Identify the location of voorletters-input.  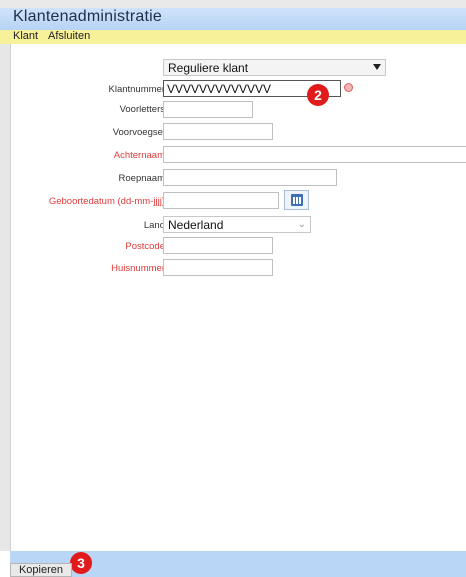
(208, 109).